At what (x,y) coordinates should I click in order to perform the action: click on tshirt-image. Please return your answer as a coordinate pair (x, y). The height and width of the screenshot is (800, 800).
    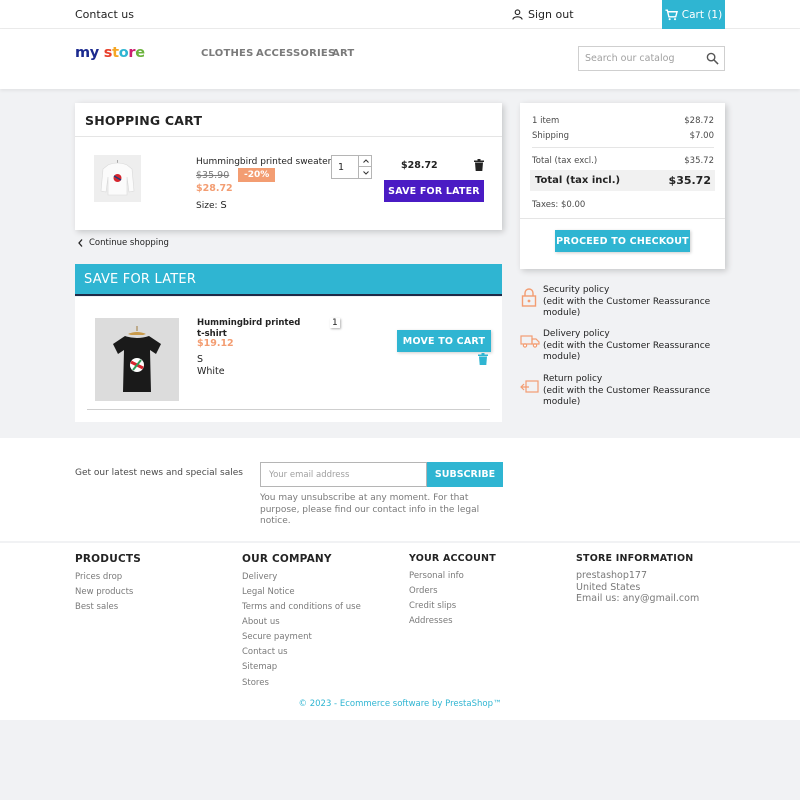
    Looking at the image, I should click on (137, 359).